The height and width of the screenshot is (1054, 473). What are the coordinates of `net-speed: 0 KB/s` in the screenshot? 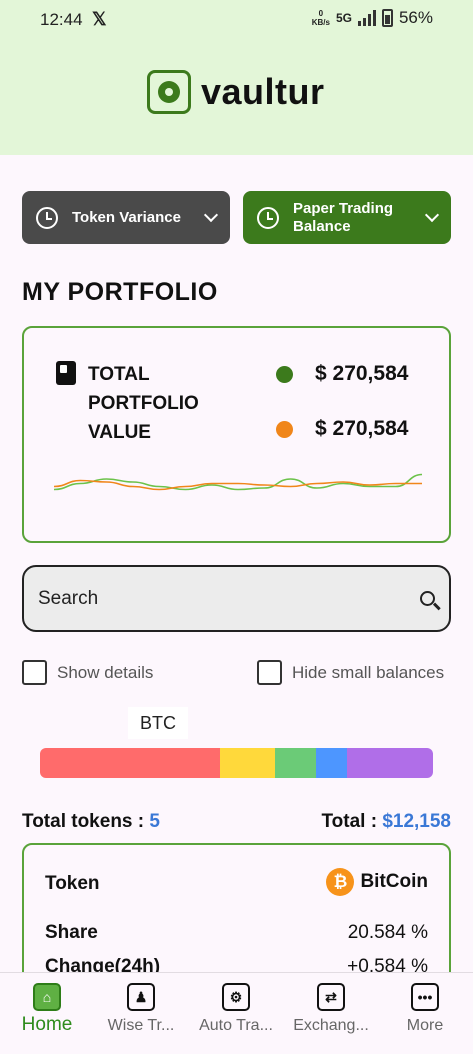 It's located at (320, 18).